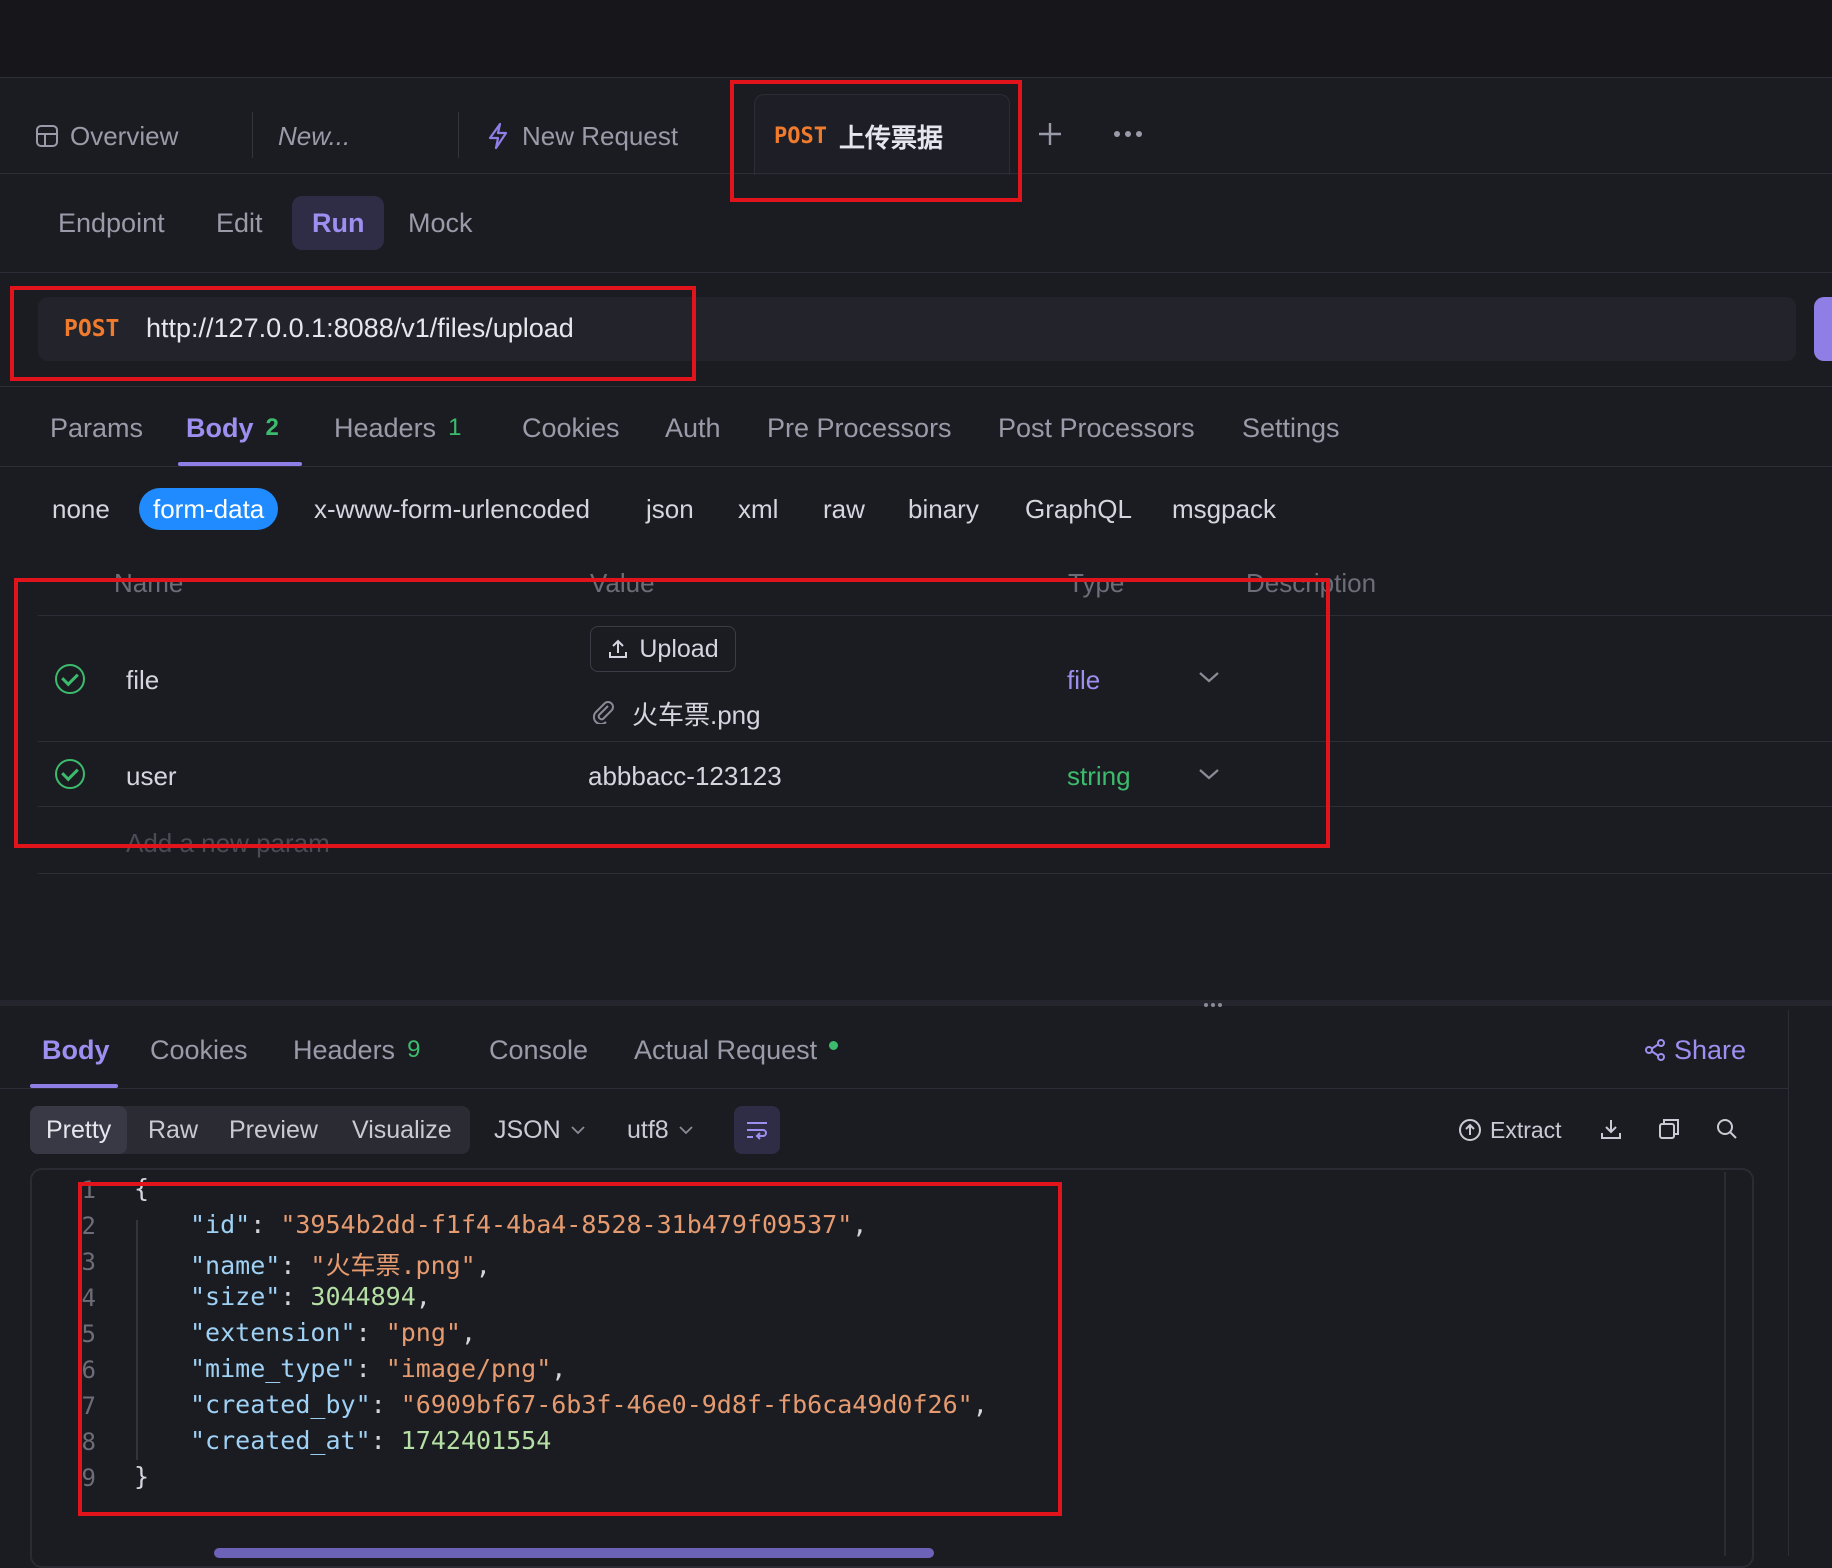  Describe the element at coordinates (228, 843) in the screenshot. I see `add-param-input: Add a new param` at that location.